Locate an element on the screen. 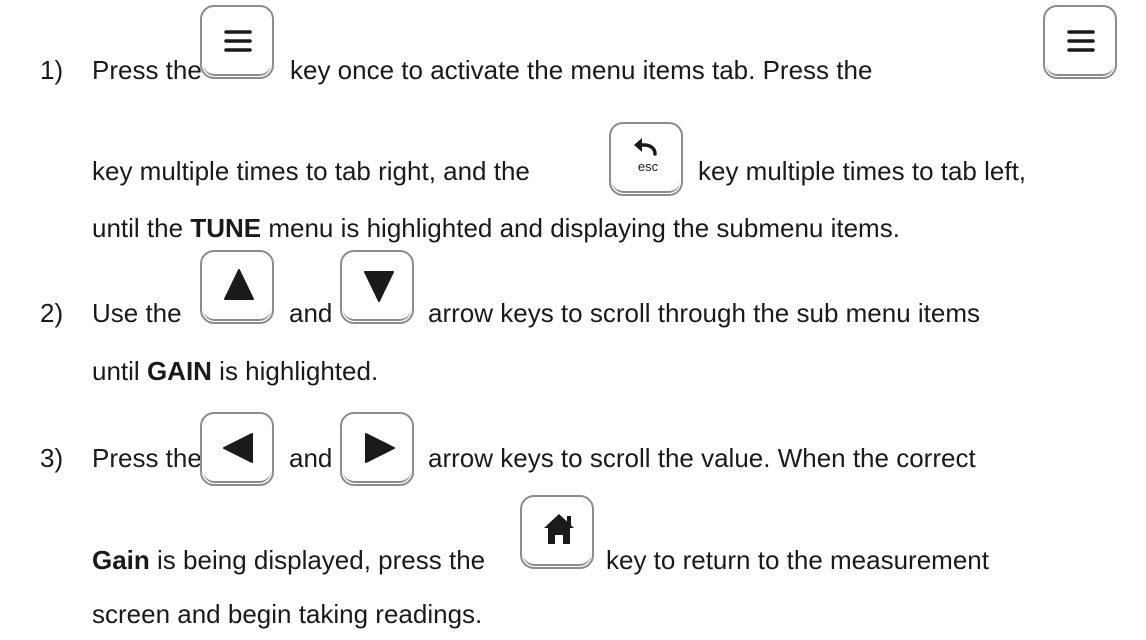 Image resolution: width=1146 pixels, height=640 pixels. right-key-button is located at coordinates (377, 449).